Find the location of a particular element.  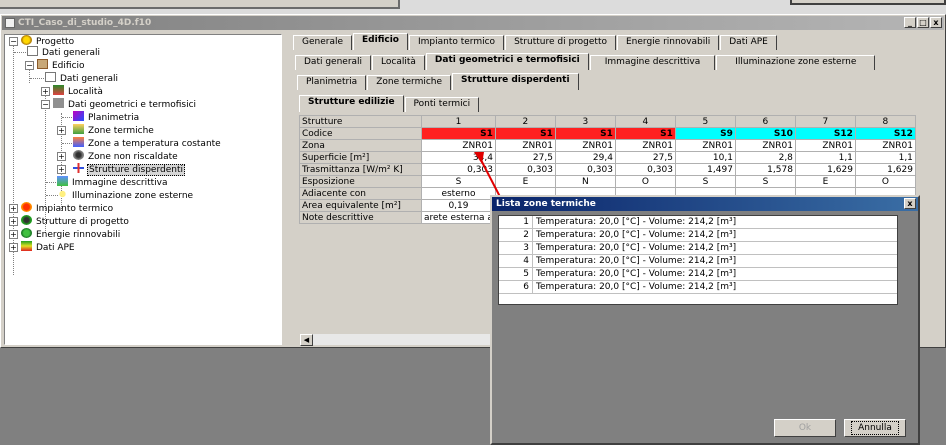

tab-zone-termiche: Zone termiche is located at coordinates (409, 82).